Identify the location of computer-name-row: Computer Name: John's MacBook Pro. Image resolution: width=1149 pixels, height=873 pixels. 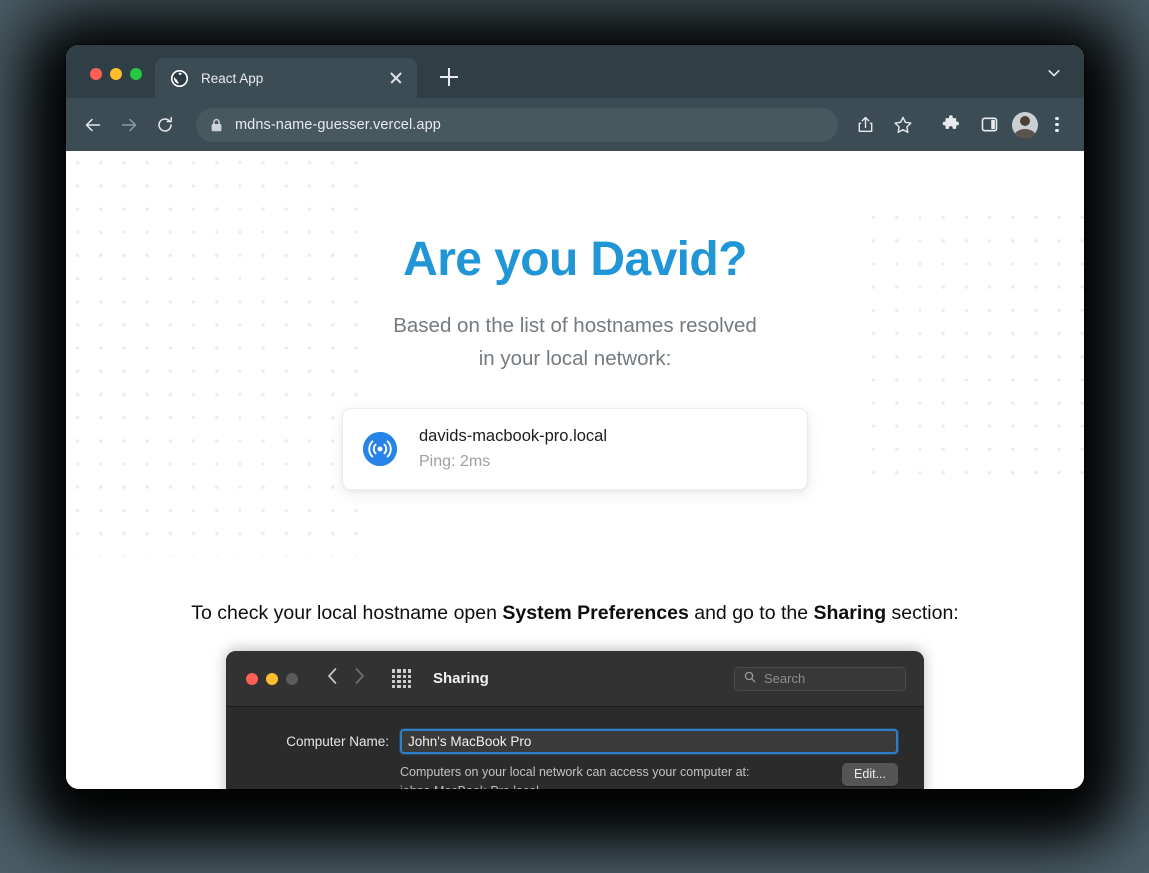
(575, 742).